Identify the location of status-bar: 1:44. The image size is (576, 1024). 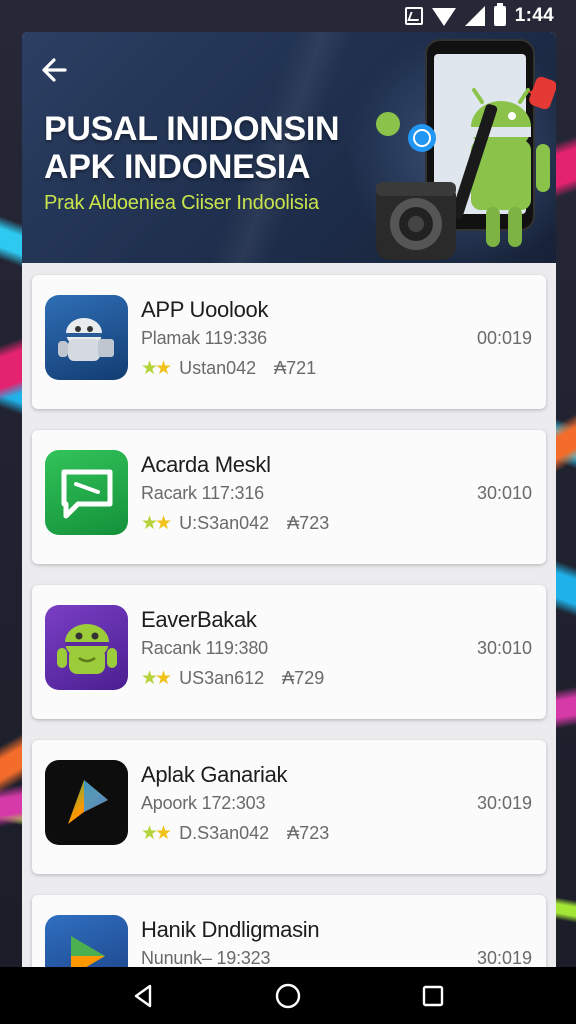
(288, 16).